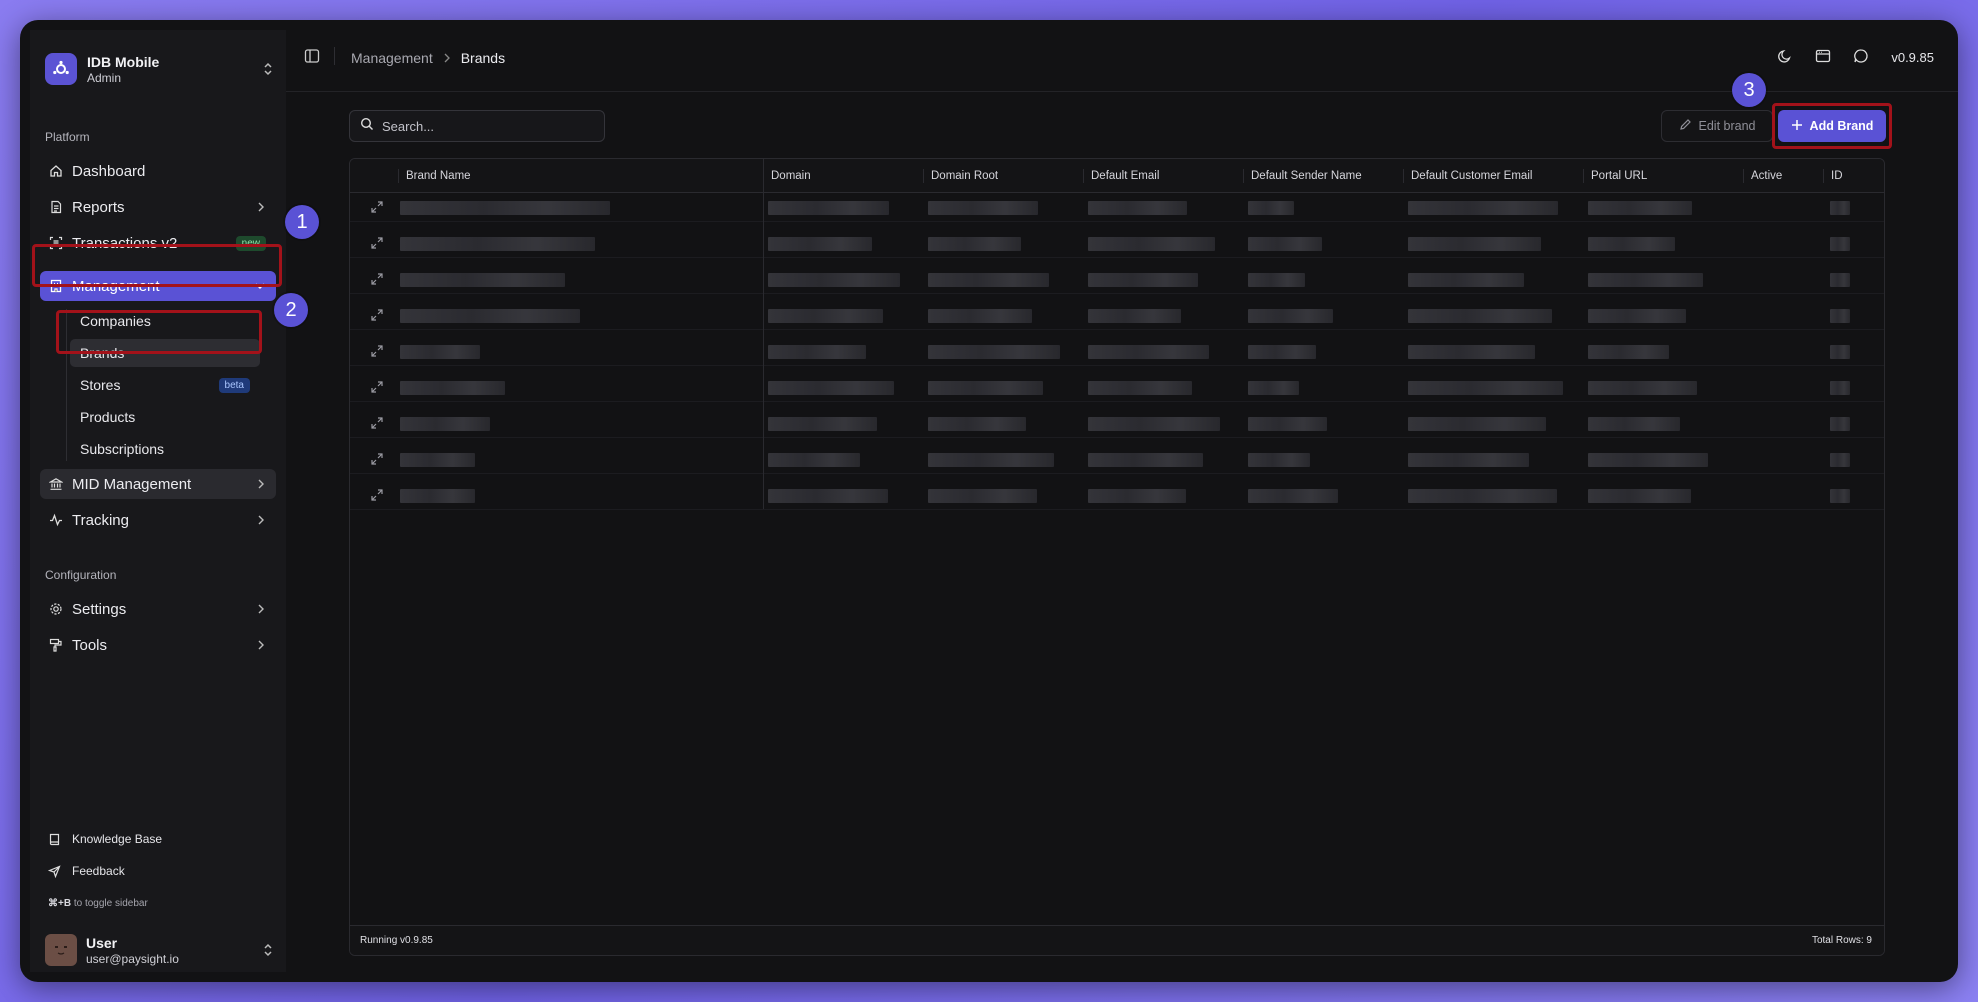 This screenshot has width=1978, height=1002. I want to click on gear-icon, so click(56, 609).